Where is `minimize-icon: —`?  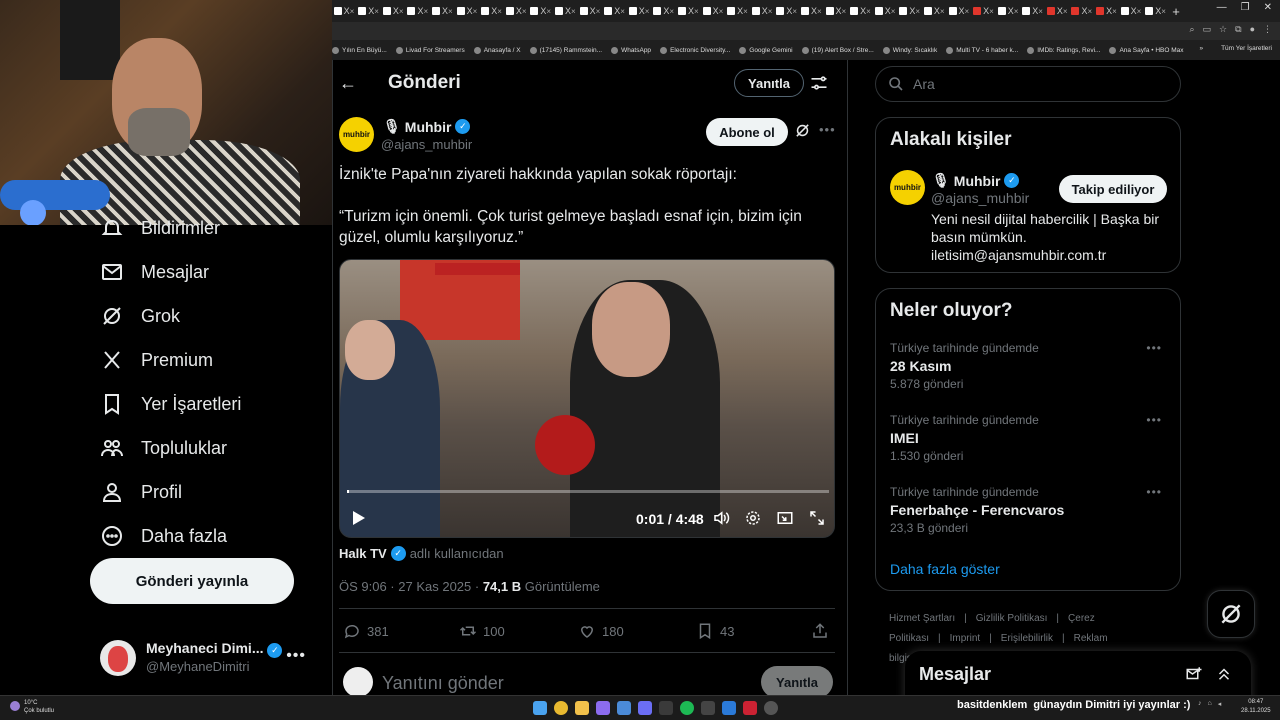
minimize-icon: — is located at coordinates (1222, 7).